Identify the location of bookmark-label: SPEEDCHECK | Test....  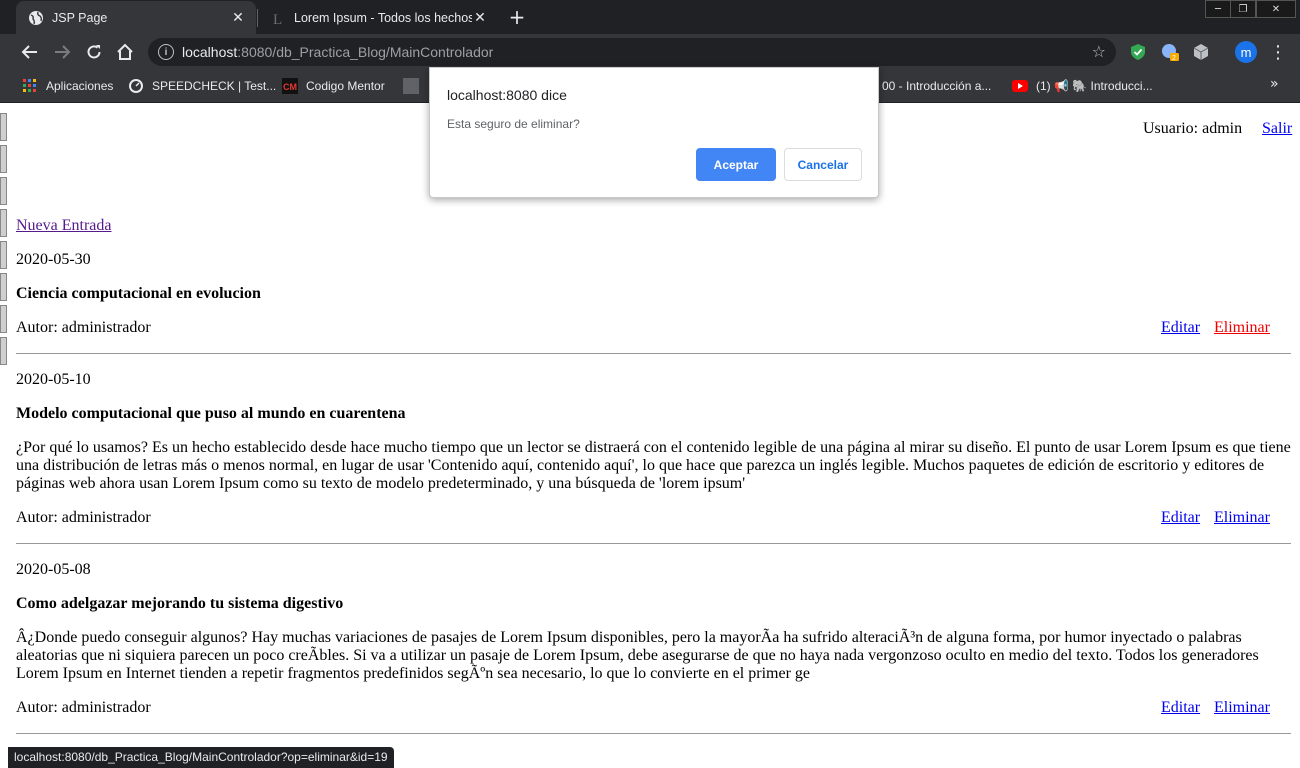
(214, 86).